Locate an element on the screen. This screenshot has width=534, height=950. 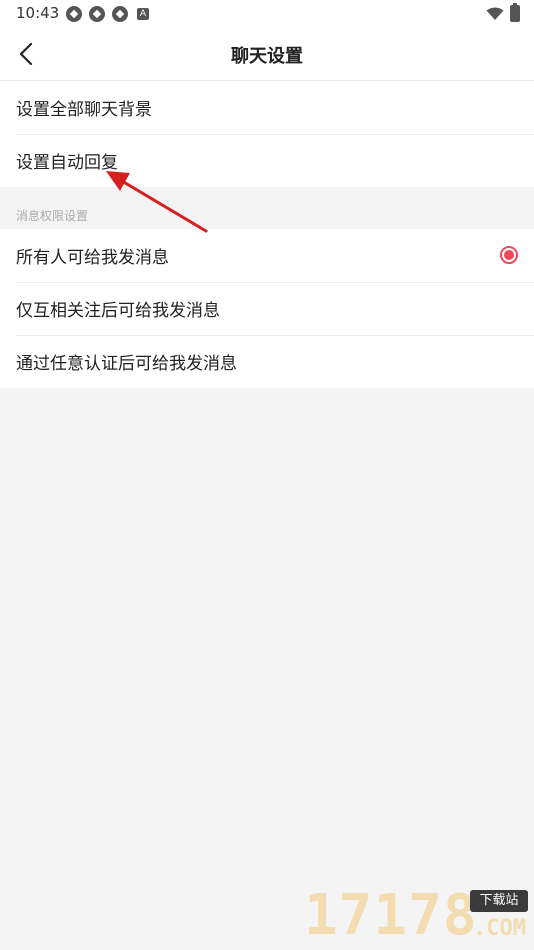
wifi-icon is located at coordinates (495, 13).